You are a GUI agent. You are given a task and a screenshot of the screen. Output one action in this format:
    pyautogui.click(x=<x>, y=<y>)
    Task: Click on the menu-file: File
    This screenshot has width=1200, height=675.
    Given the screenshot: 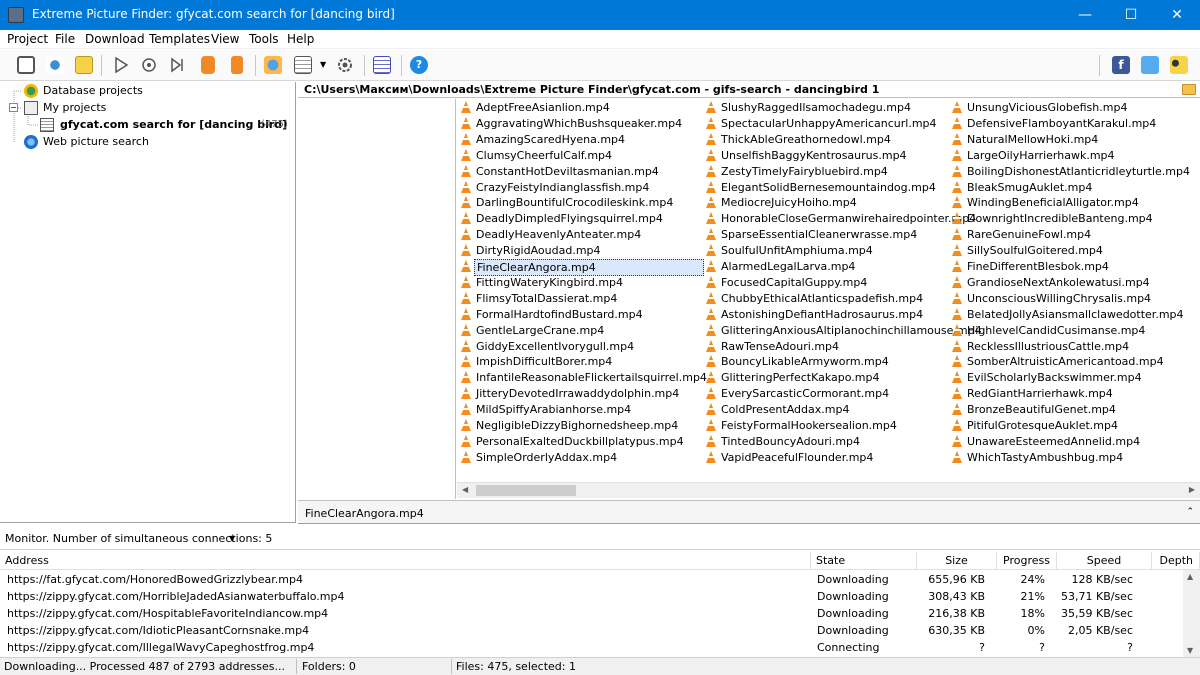 What is the action you would take?
    pyautogui.click(x=65, y=39)
    